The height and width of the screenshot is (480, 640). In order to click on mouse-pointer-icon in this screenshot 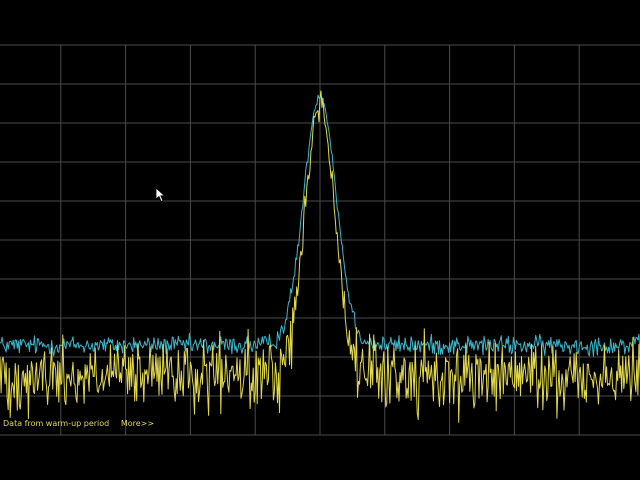, I will do `click(160, 195)`.